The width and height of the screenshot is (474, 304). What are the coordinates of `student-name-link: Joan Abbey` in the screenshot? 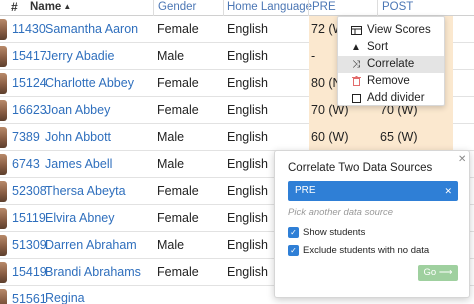 It's located at (77, 110).